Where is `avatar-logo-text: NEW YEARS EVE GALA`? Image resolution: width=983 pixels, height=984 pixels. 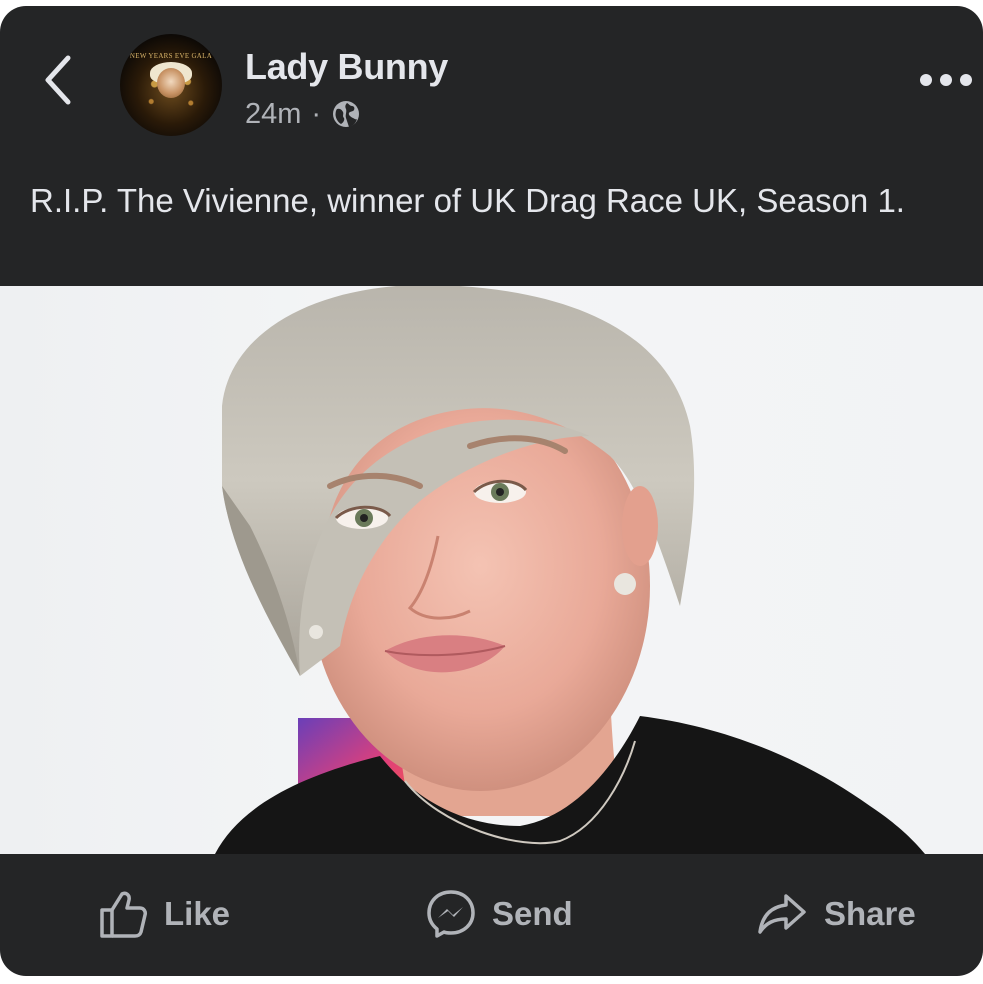 avatar-logo-text: NEW YEARS EVE GALA is located at coordinates (171, 56).